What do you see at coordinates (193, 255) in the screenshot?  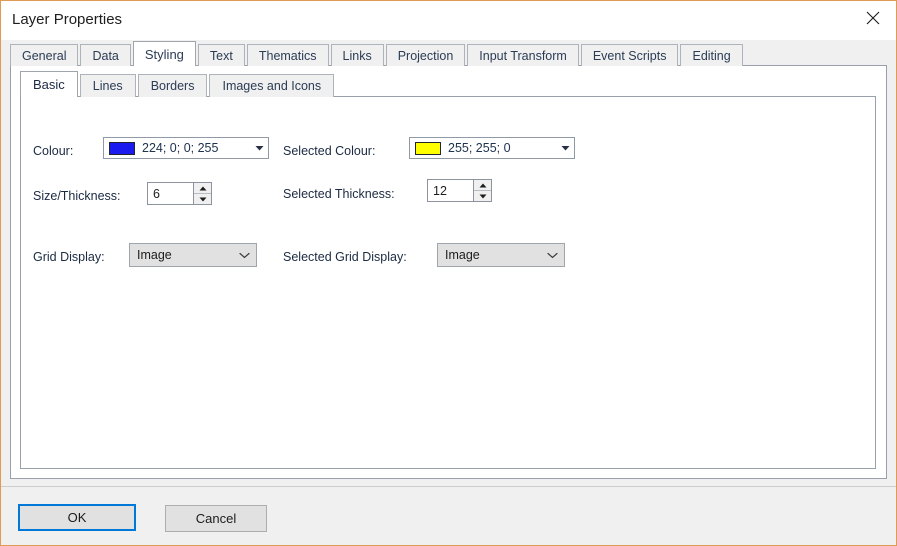 I see `grid-display-combo: Image` at bounding box center [193, 255].